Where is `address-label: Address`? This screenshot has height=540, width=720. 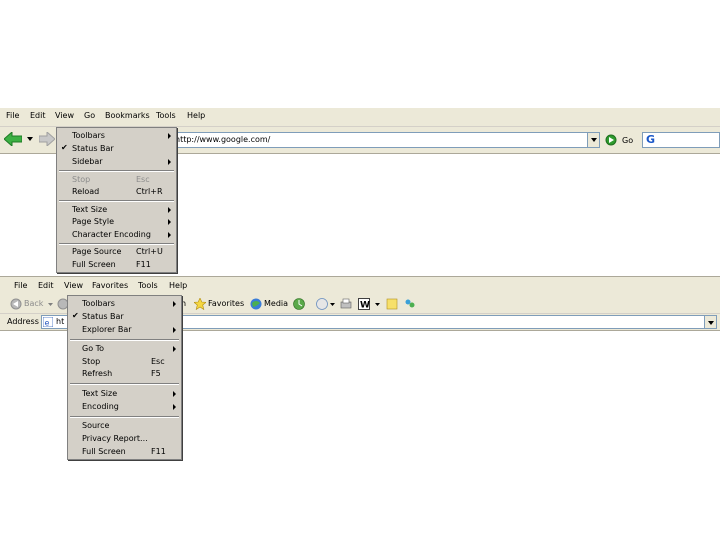 address-label: Address is located at coordinates (23, 321).